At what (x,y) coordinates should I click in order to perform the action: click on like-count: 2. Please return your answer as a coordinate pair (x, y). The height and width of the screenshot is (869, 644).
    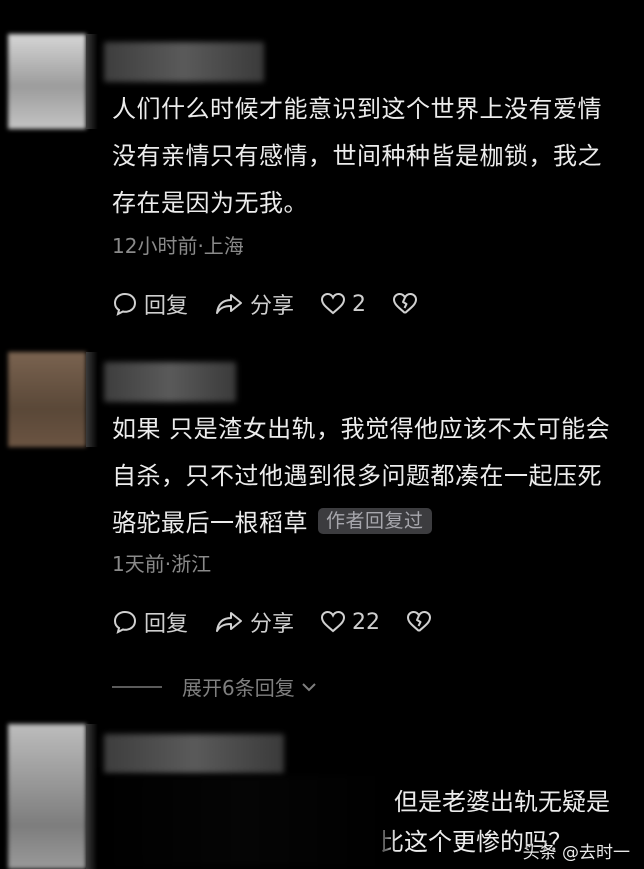
    Looking at the image, I should click on (359, 304).